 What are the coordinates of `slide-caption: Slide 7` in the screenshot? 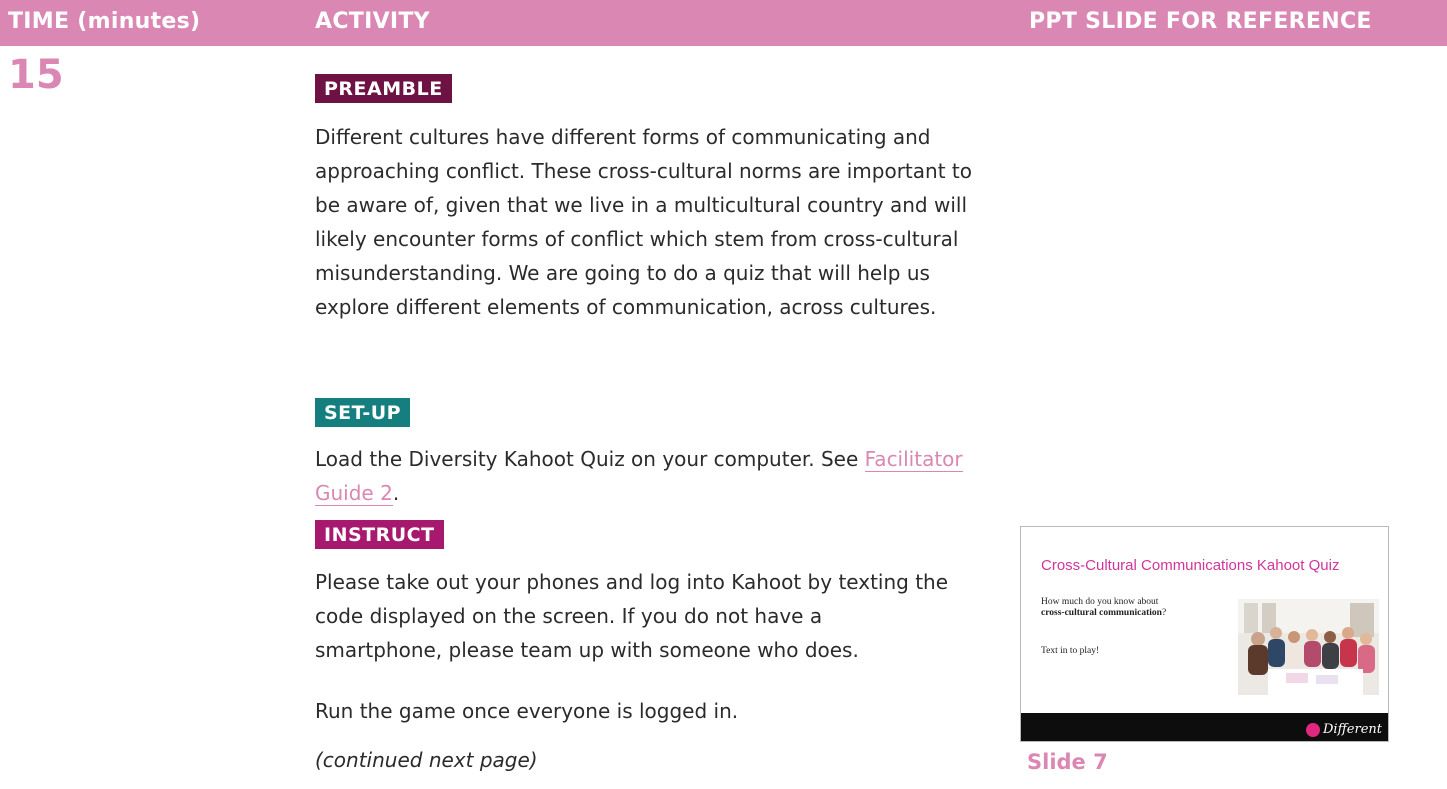 It's located at (1067, 762).